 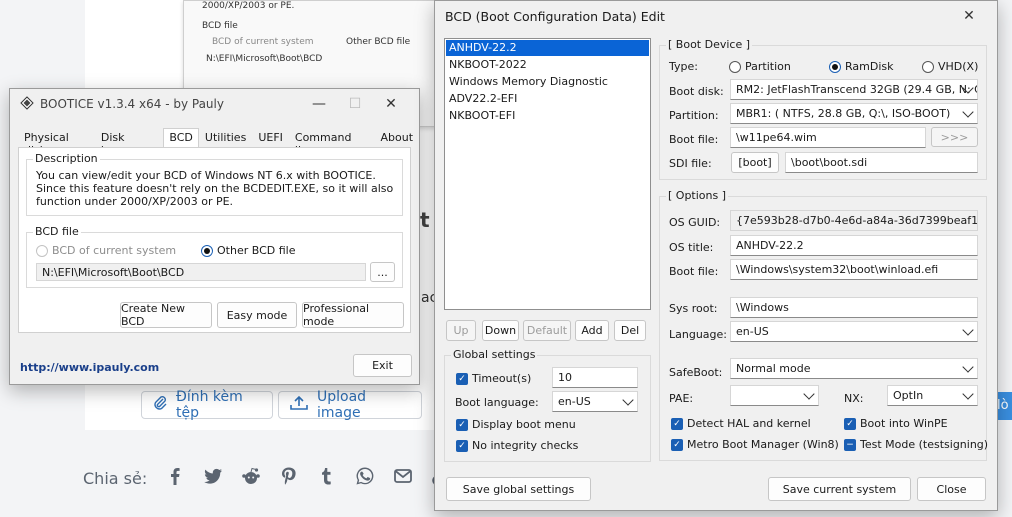 I want to click on website-link: http://www.ipauly.com, so click(x=89, y=367).